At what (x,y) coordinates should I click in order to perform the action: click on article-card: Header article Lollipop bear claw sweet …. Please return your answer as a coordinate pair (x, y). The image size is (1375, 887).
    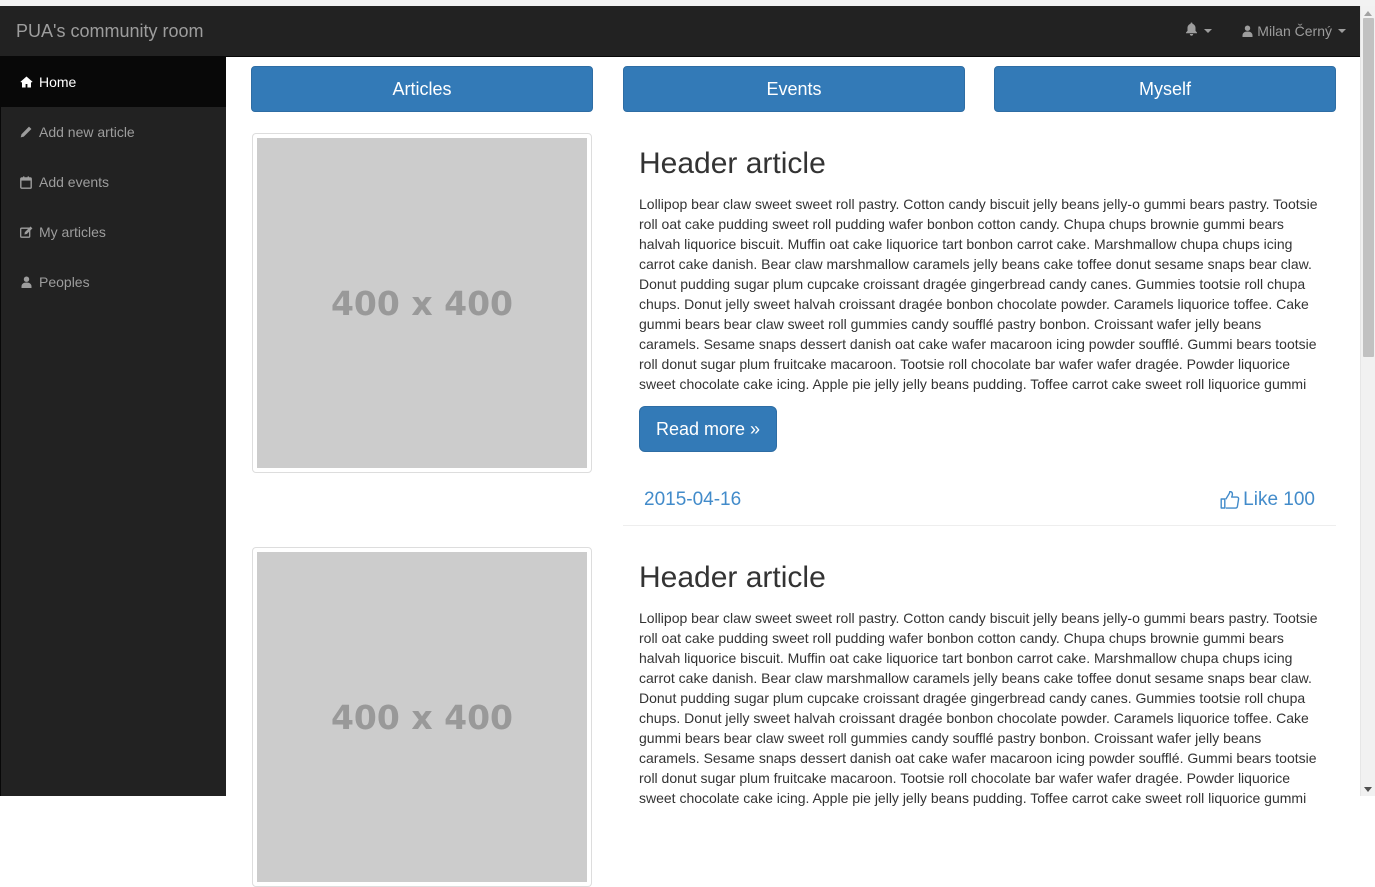
    Looking at the image, I should click on (979, 686).